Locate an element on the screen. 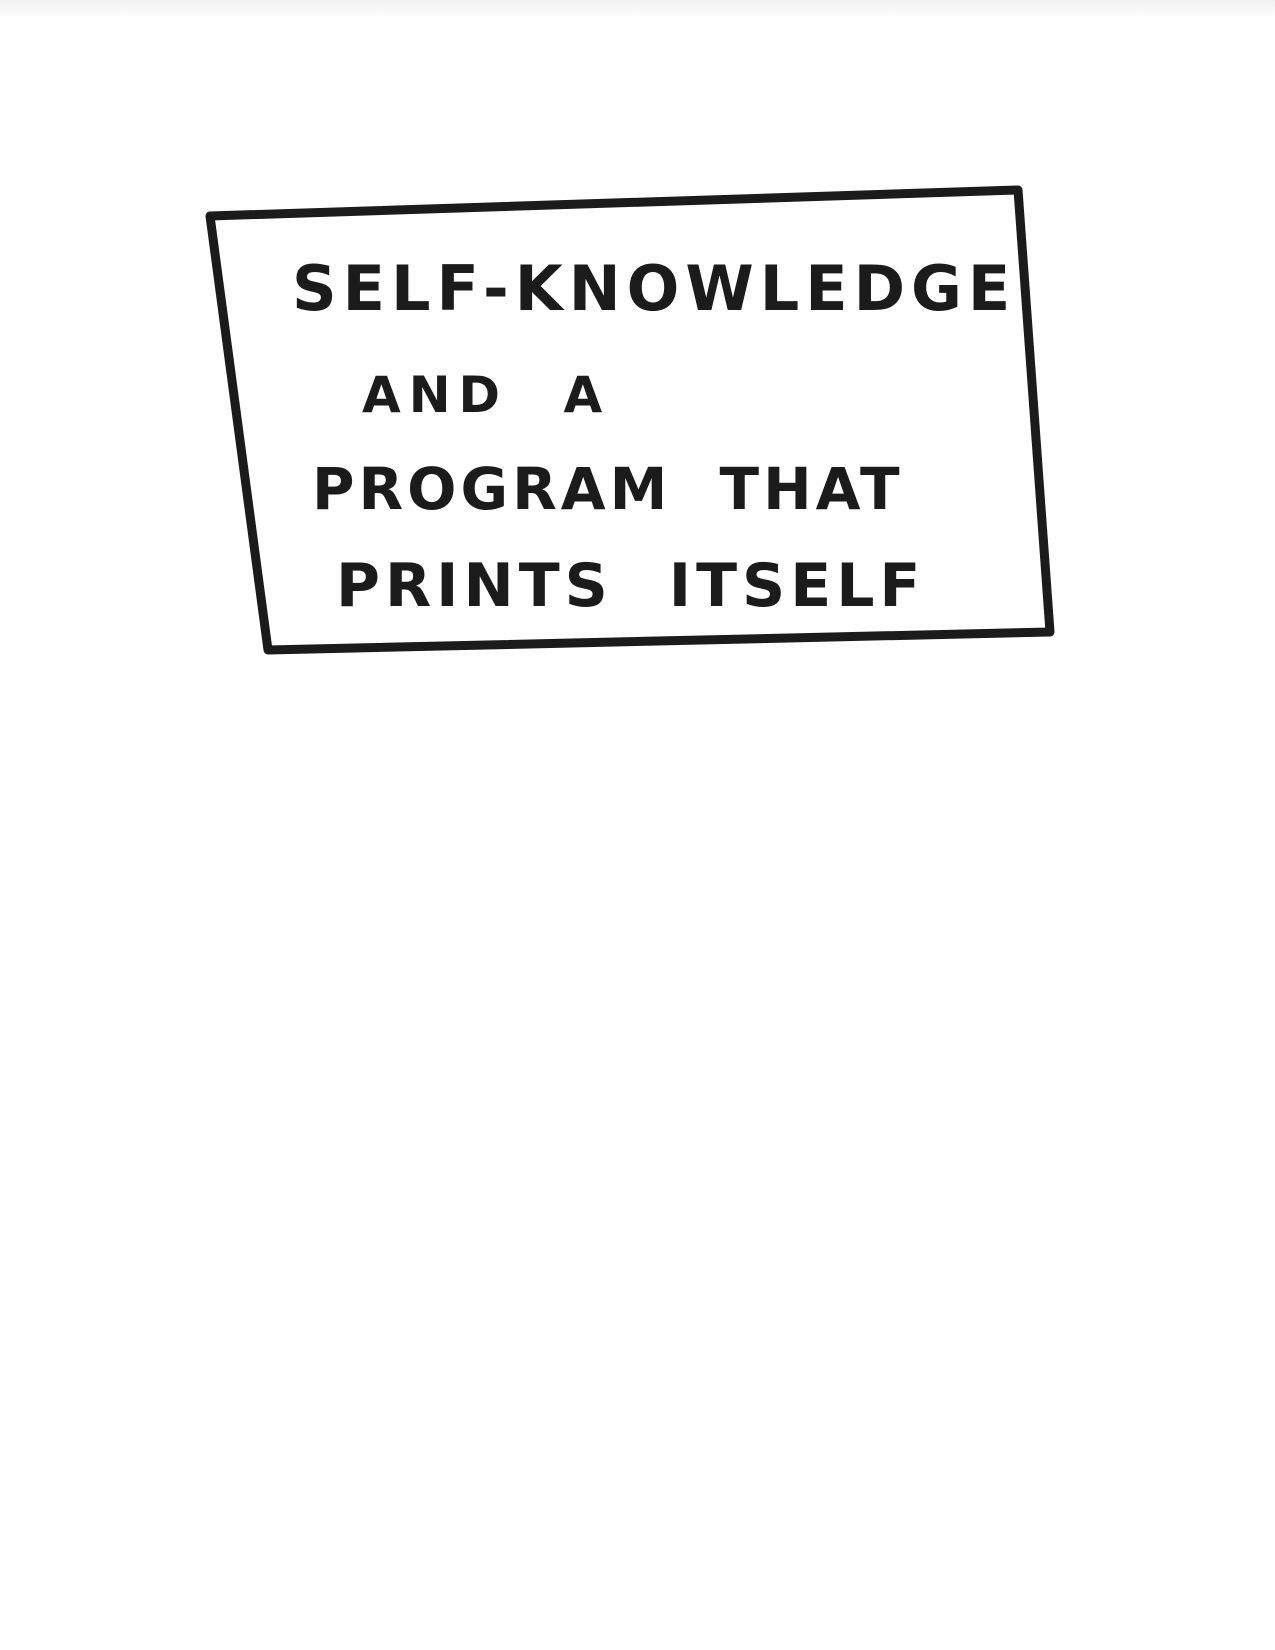 Image resolution: width=1275 pixels, height=1650 pixels. title-line-2: AND A is located at coordinates (486, 395).